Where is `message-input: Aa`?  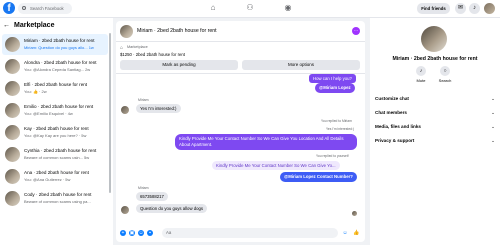
message-input: Aa is located at coordinates (250, 233).